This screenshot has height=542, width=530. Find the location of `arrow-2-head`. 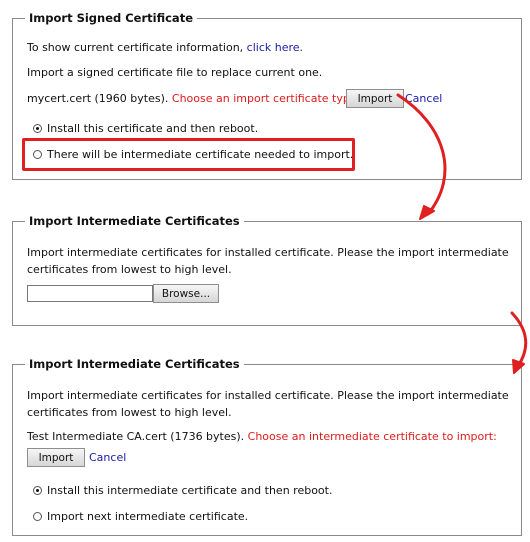

arrow-2-head is located at coordinates (518, 366).